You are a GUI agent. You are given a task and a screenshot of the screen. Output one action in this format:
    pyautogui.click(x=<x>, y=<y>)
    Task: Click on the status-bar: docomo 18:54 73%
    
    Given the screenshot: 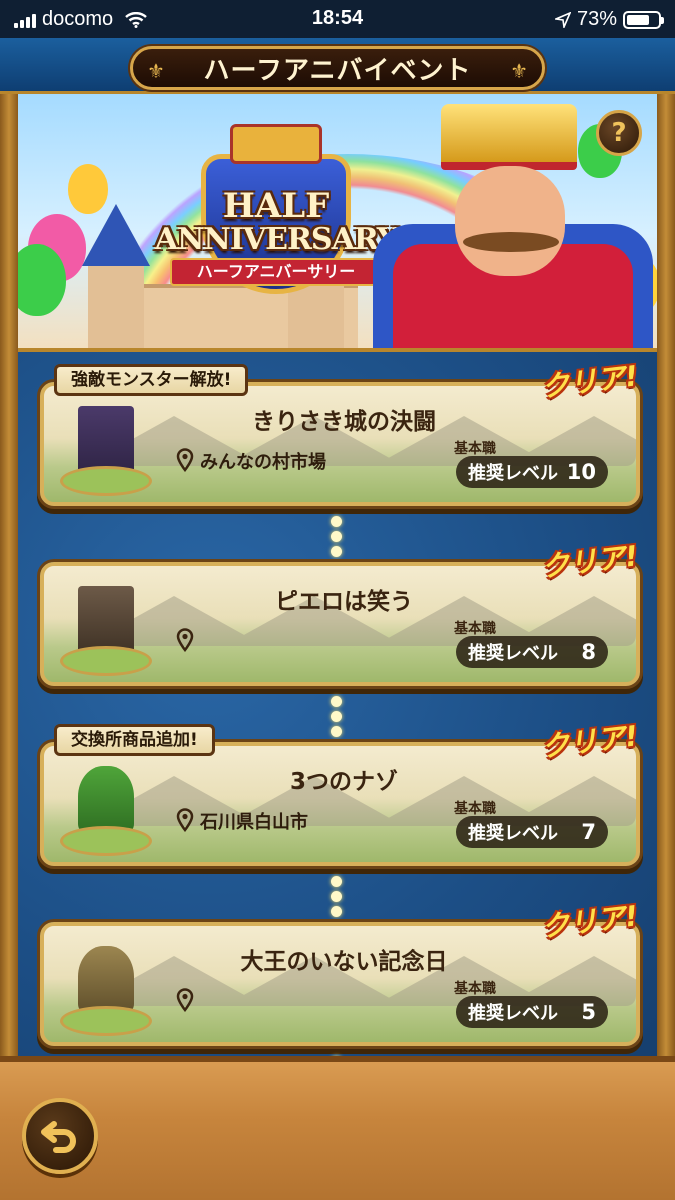 What is the action you would take?
    pyautogui.click(x=337, y=19)
    